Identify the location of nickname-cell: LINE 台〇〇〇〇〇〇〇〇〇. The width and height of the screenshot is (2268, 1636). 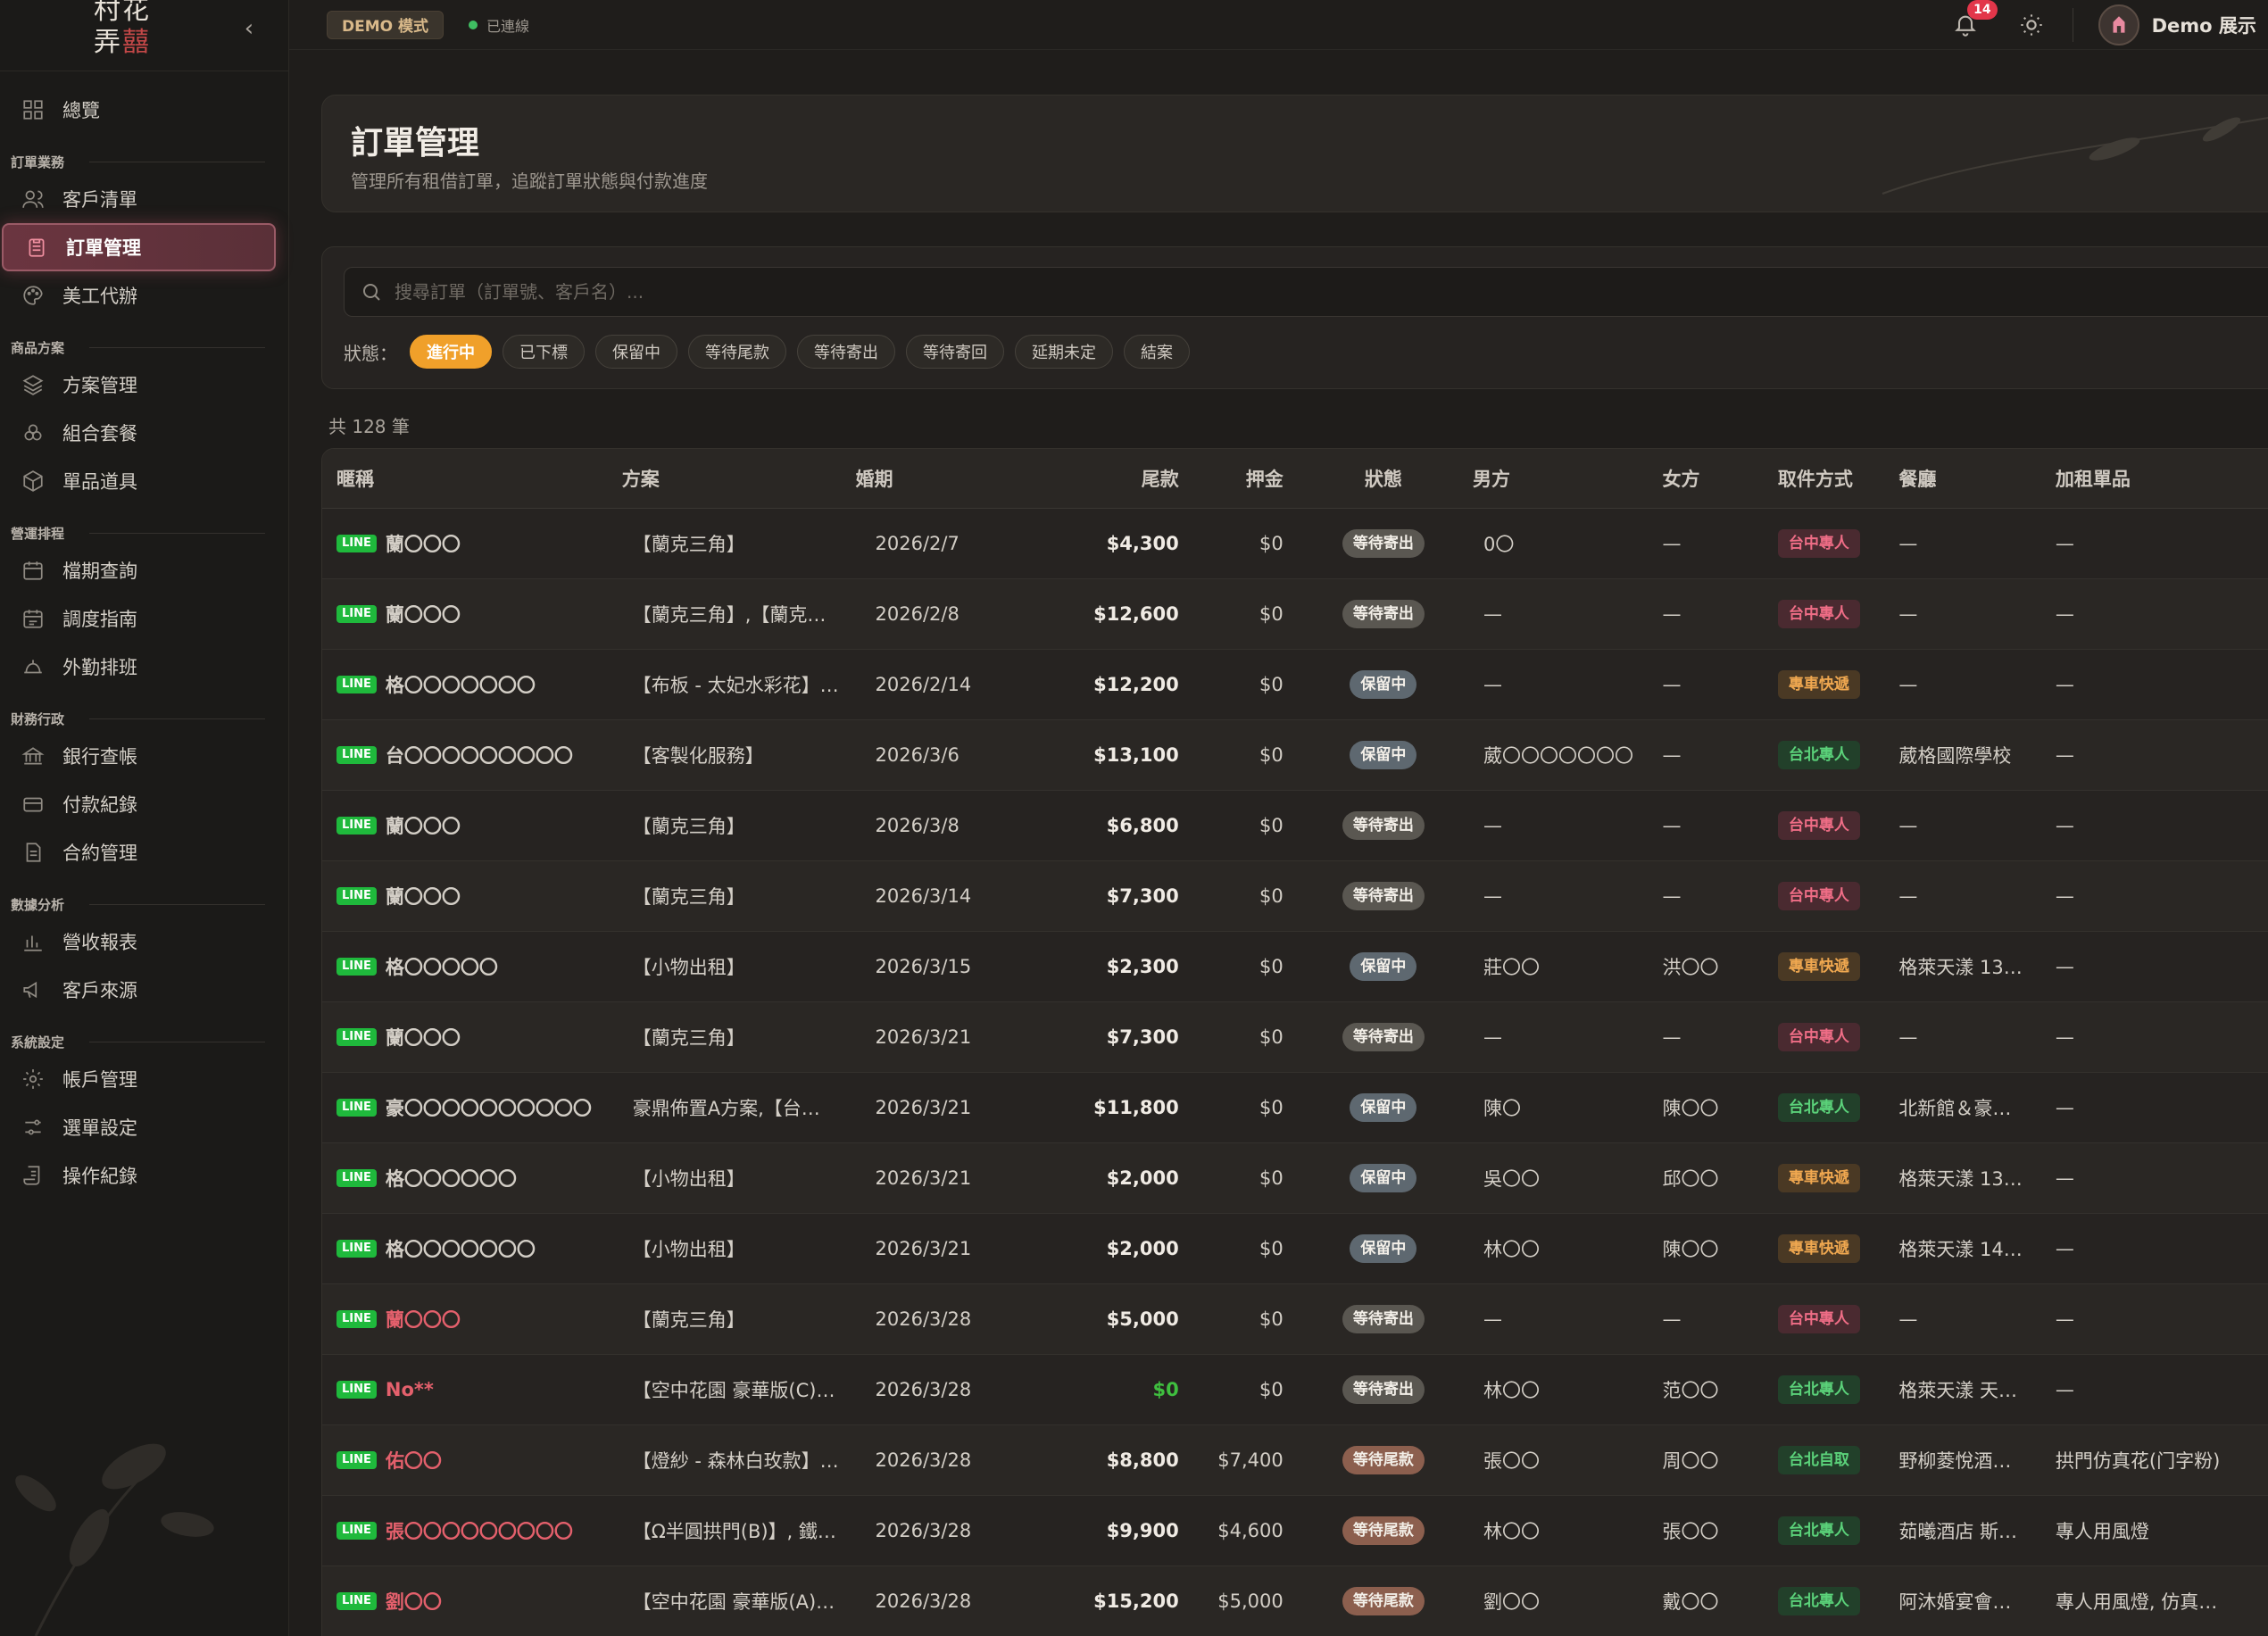
(472, 755).